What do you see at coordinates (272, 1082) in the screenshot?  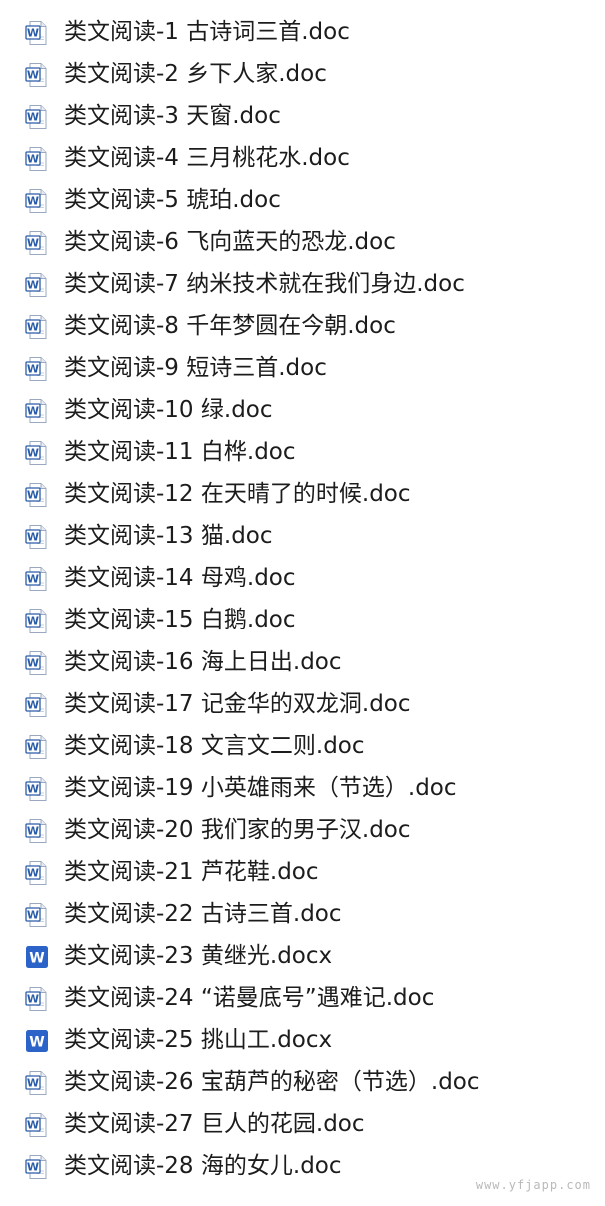 I see `file-name: 类文阅读-26 宝葫芦的秘密（节选）.doc` at bounding box center [272, 1082].